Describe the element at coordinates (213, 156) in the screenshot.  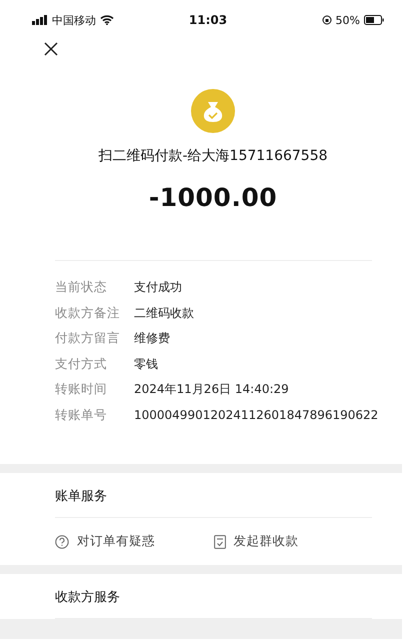
I see `payment-title: 扫二维码付款-给大海15711667558` at that location.